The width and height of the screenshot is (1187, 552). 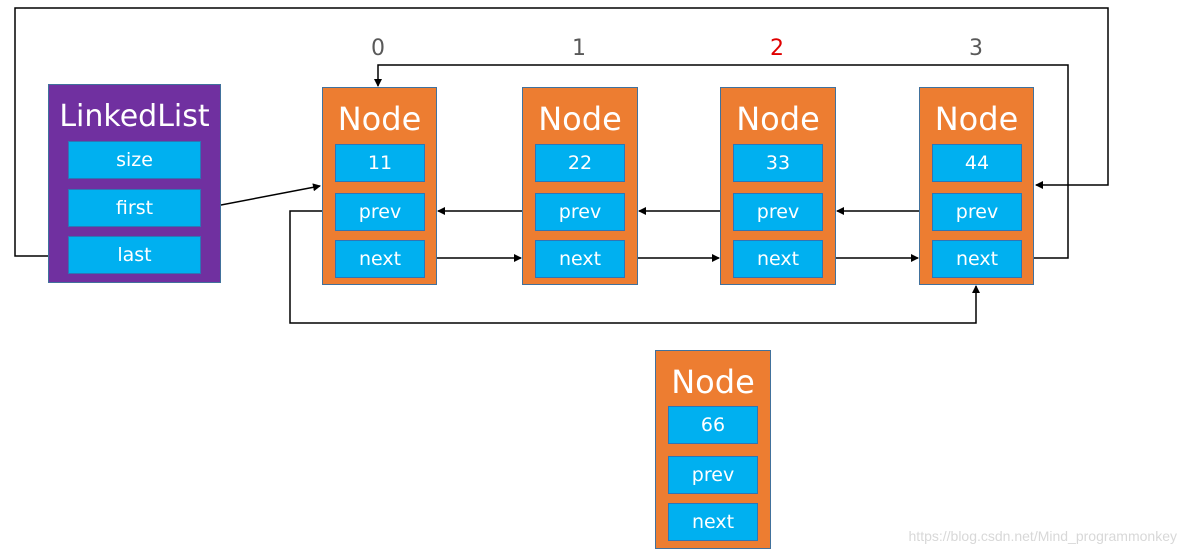 I want to click on new-node: Node 66 prev next, so click(x=713, y=449).